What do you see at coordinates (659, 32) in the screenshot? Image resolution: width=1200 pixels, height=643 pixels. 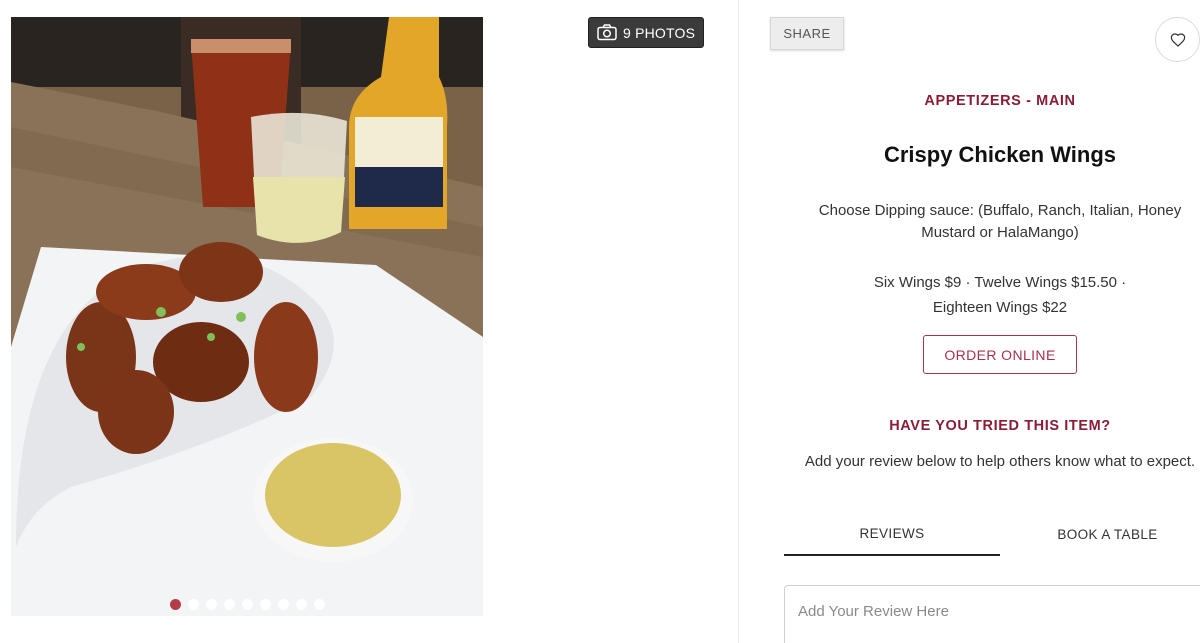 I see `photos-button-label: 9 PHOTOS` at bounding box center [659, 32].